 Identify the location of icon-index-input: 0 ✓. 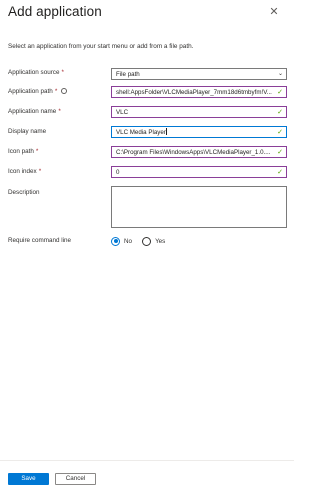
(199, 172).